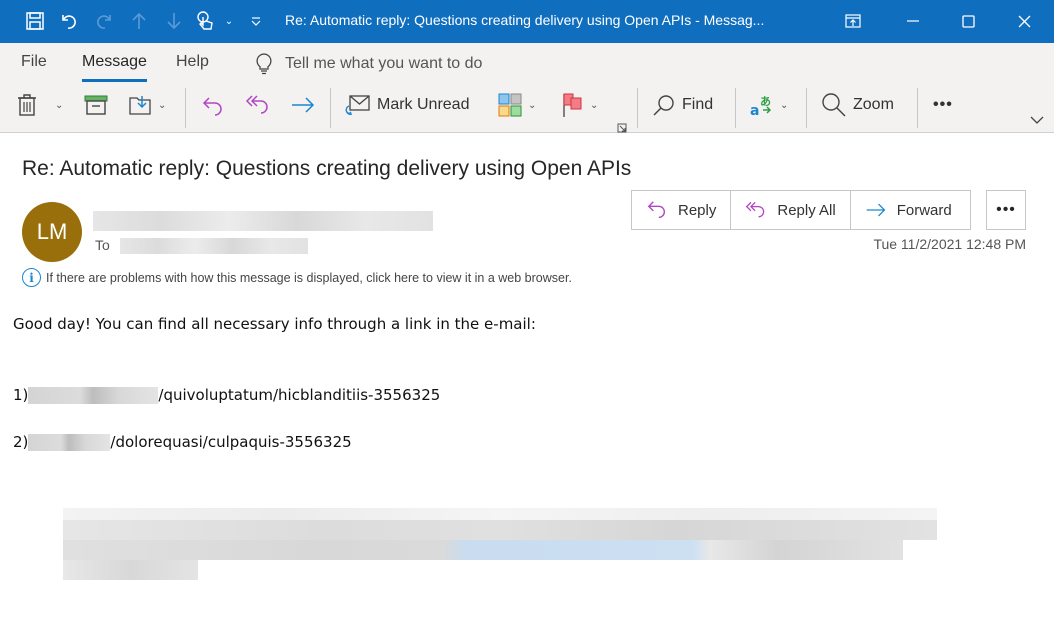  I want to click on lightbulb-icon, so click(264, 64).